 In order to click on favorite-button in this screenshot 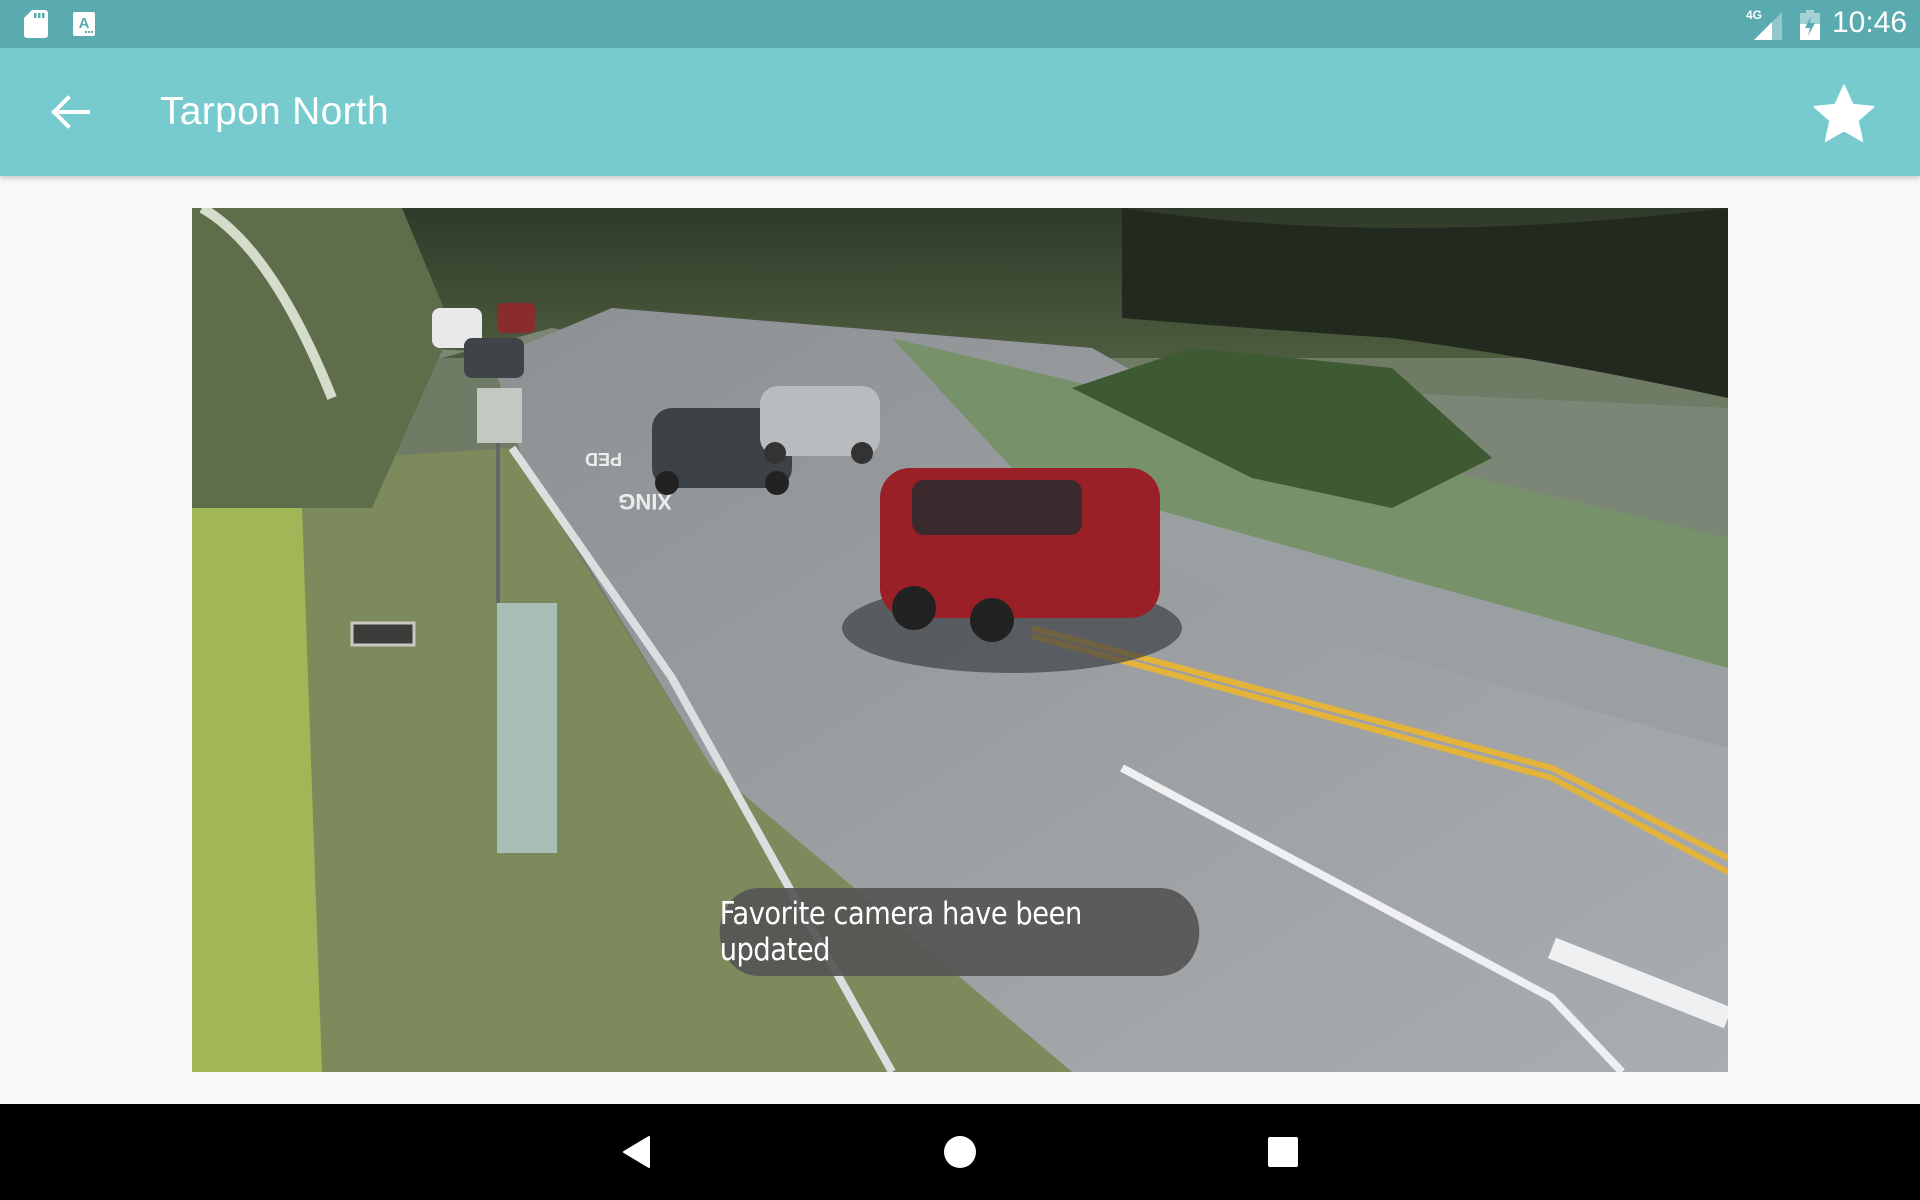, I will do `click(1844, 114)`.